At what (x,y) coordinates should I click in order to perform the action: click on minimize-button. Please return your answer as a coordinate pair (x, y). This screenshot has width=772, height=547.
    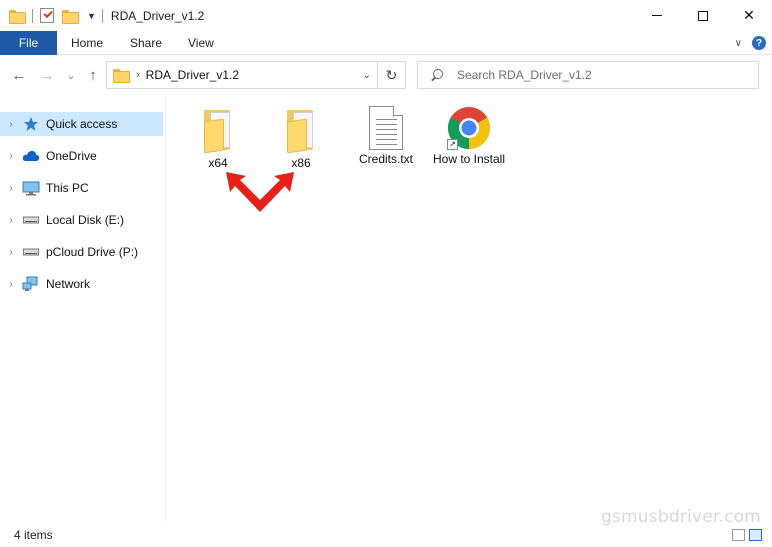
    Looking at the image, I should click on (657, 15).